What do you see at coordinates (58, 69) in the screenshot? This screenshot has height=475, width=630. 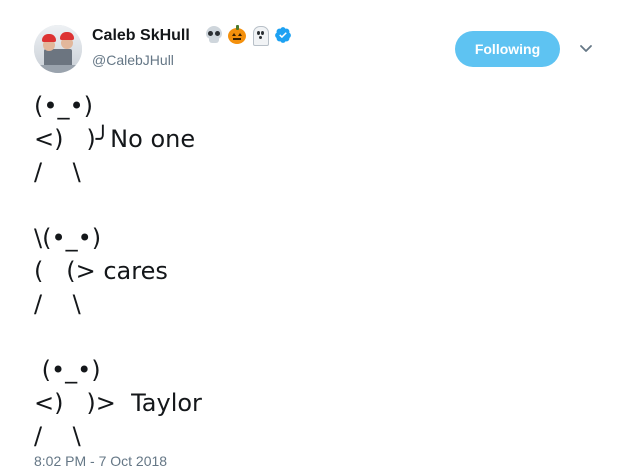 I see `avatar-desk` at bounding box center [58, 69].